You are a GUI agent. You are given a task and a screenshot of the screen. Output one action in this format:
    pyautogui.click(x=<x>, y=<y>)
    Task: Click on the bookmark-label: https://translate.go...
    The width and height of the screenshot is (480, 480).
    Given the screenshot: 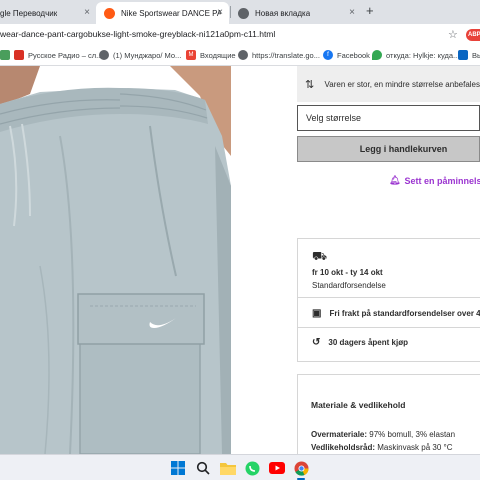 What is the action you would take?
    pyautogui.click(x=286, y=55)
    